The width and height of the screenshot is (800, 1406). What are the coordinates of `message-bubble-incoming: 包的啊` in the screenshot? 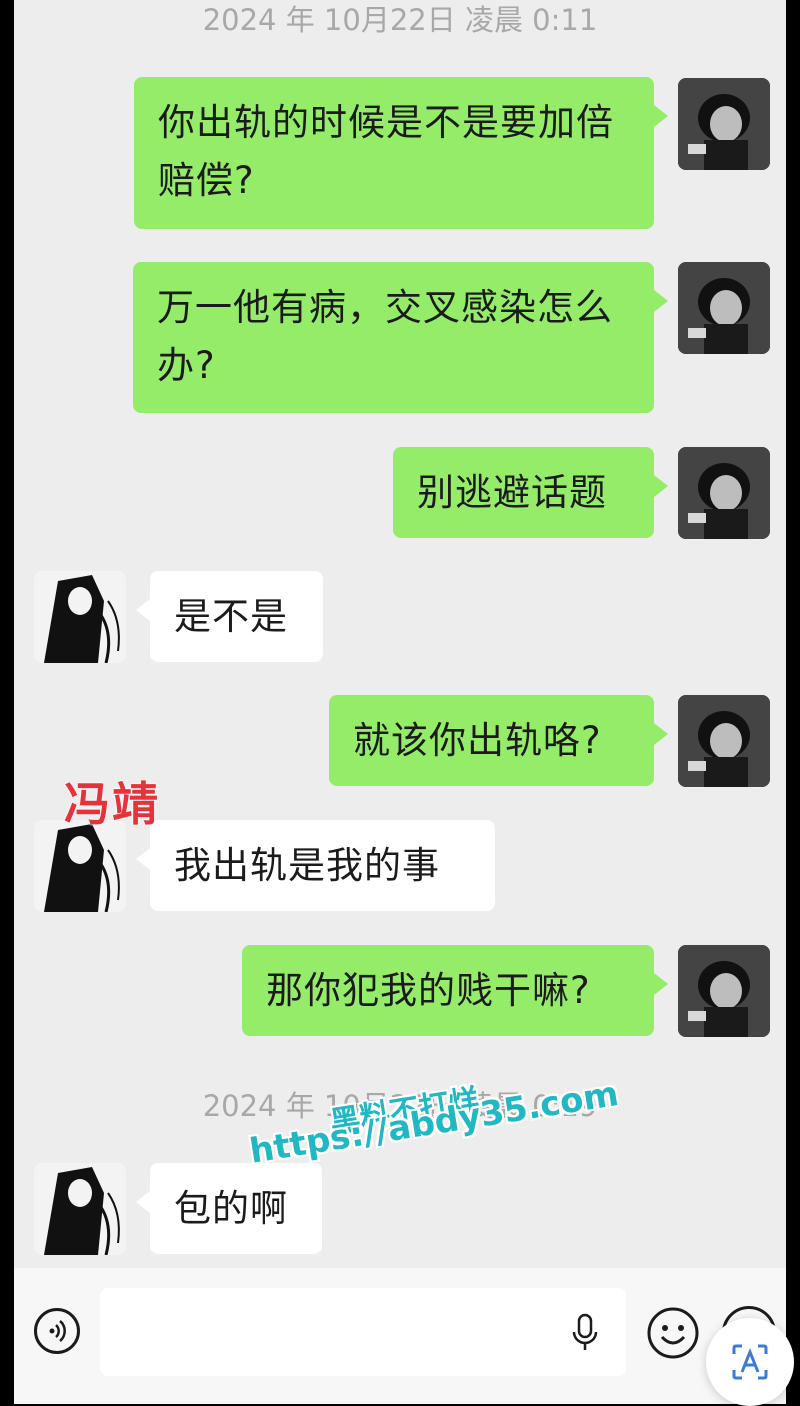 It's located at (229, 1208).